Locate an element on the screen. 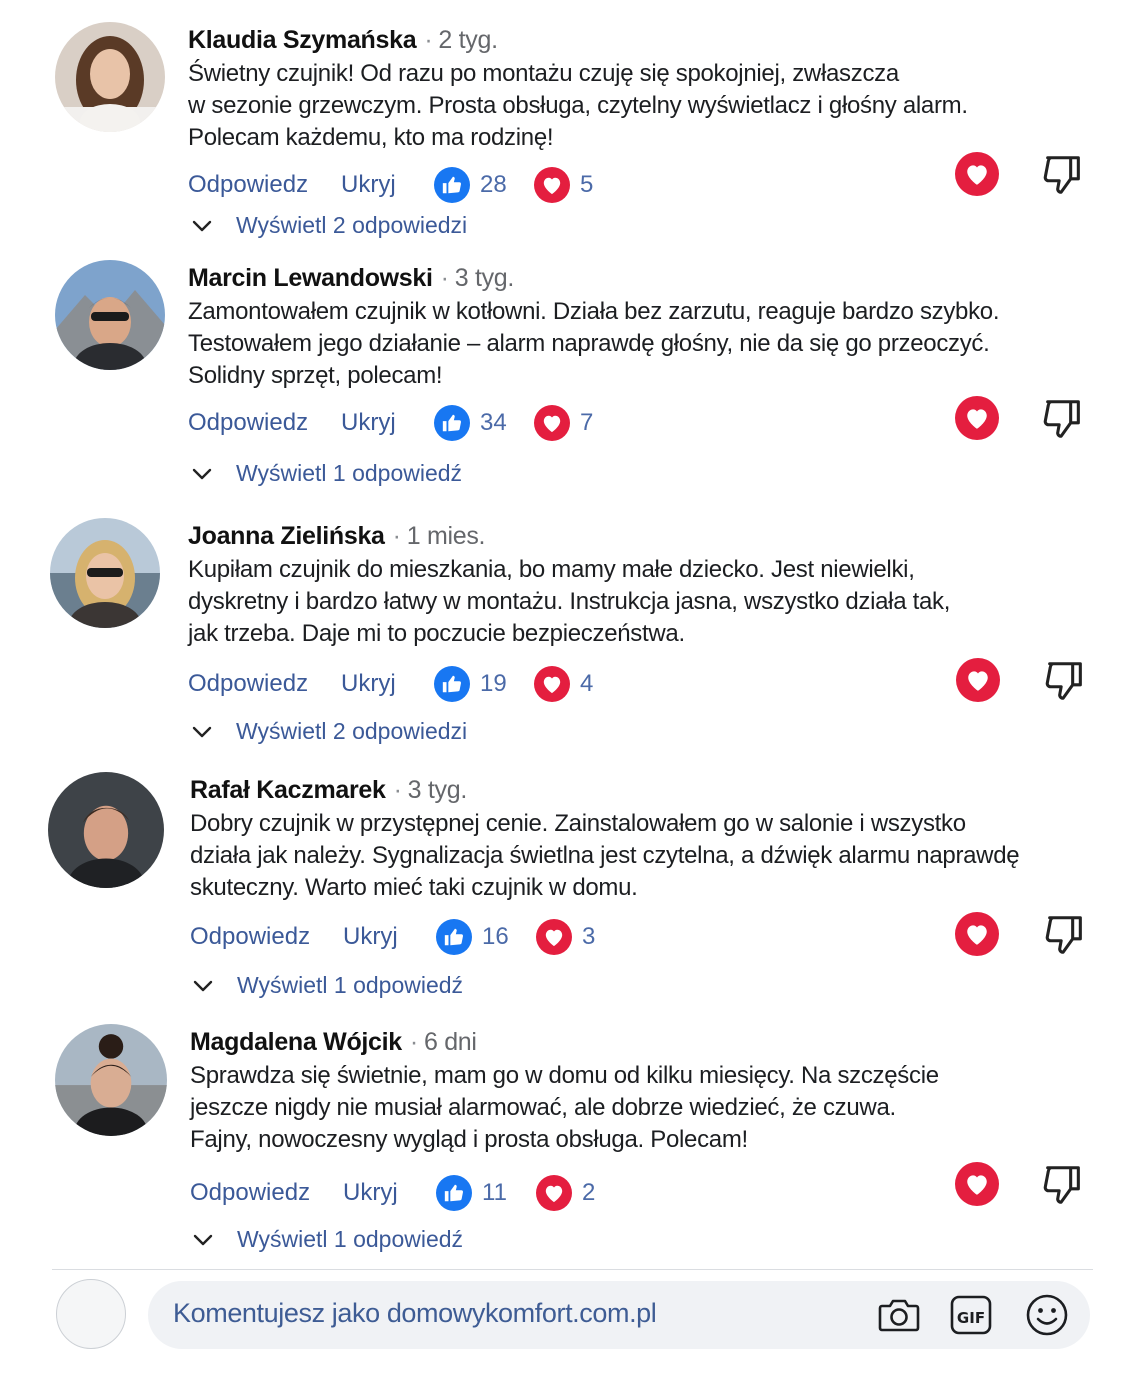 This screenshot has width=1145, height=1374. comment-actions: Odpowiedz Ukryj 16 3 is located at coordinates (392, 937).